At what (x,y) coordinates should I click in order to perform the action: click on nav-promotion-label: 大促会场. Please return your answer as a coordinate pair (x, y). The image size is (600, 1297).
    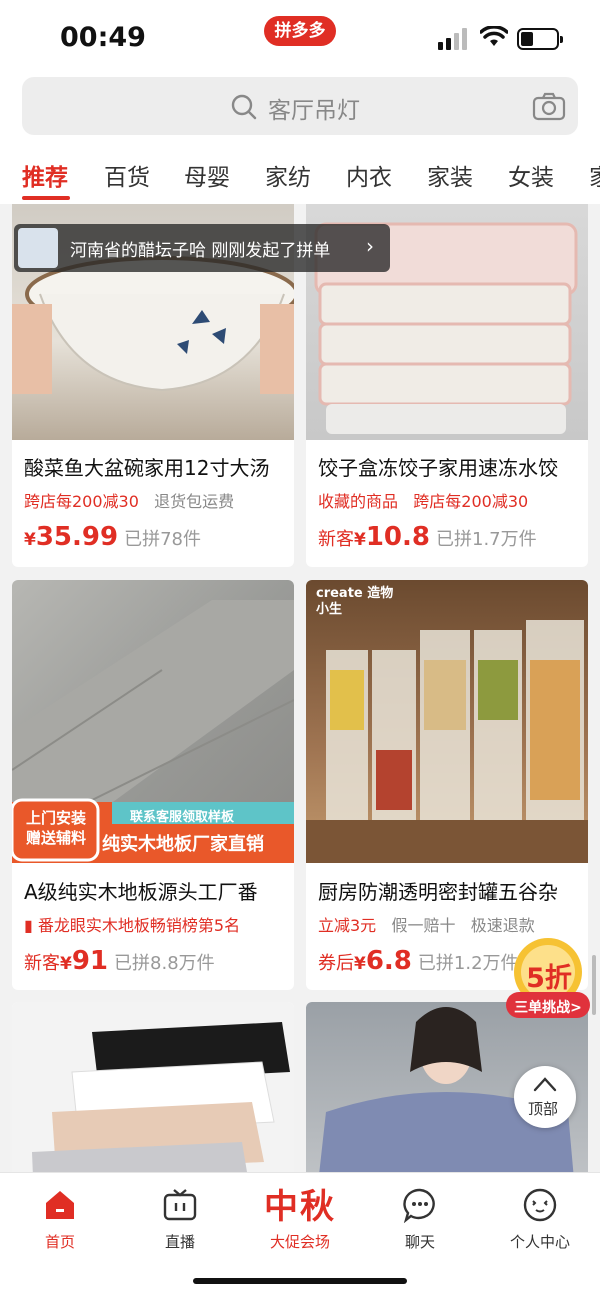
    Looking at the image, I should click on (299, 1242).